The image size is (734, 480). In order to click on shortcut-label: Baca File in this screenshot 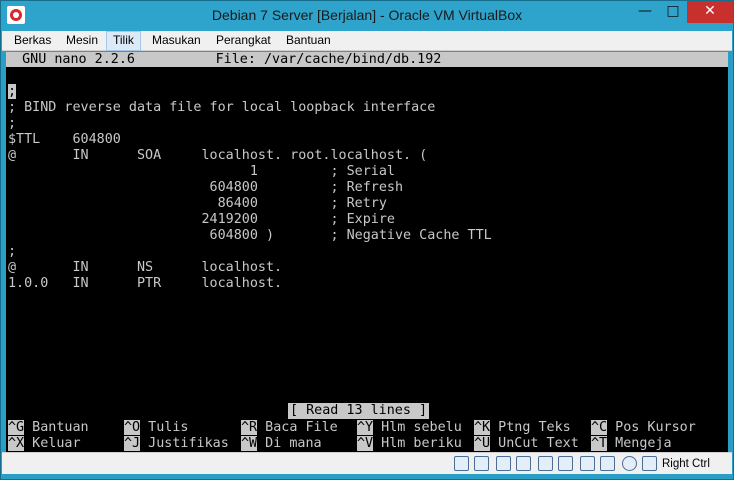, I will do `click(297, 427)`.